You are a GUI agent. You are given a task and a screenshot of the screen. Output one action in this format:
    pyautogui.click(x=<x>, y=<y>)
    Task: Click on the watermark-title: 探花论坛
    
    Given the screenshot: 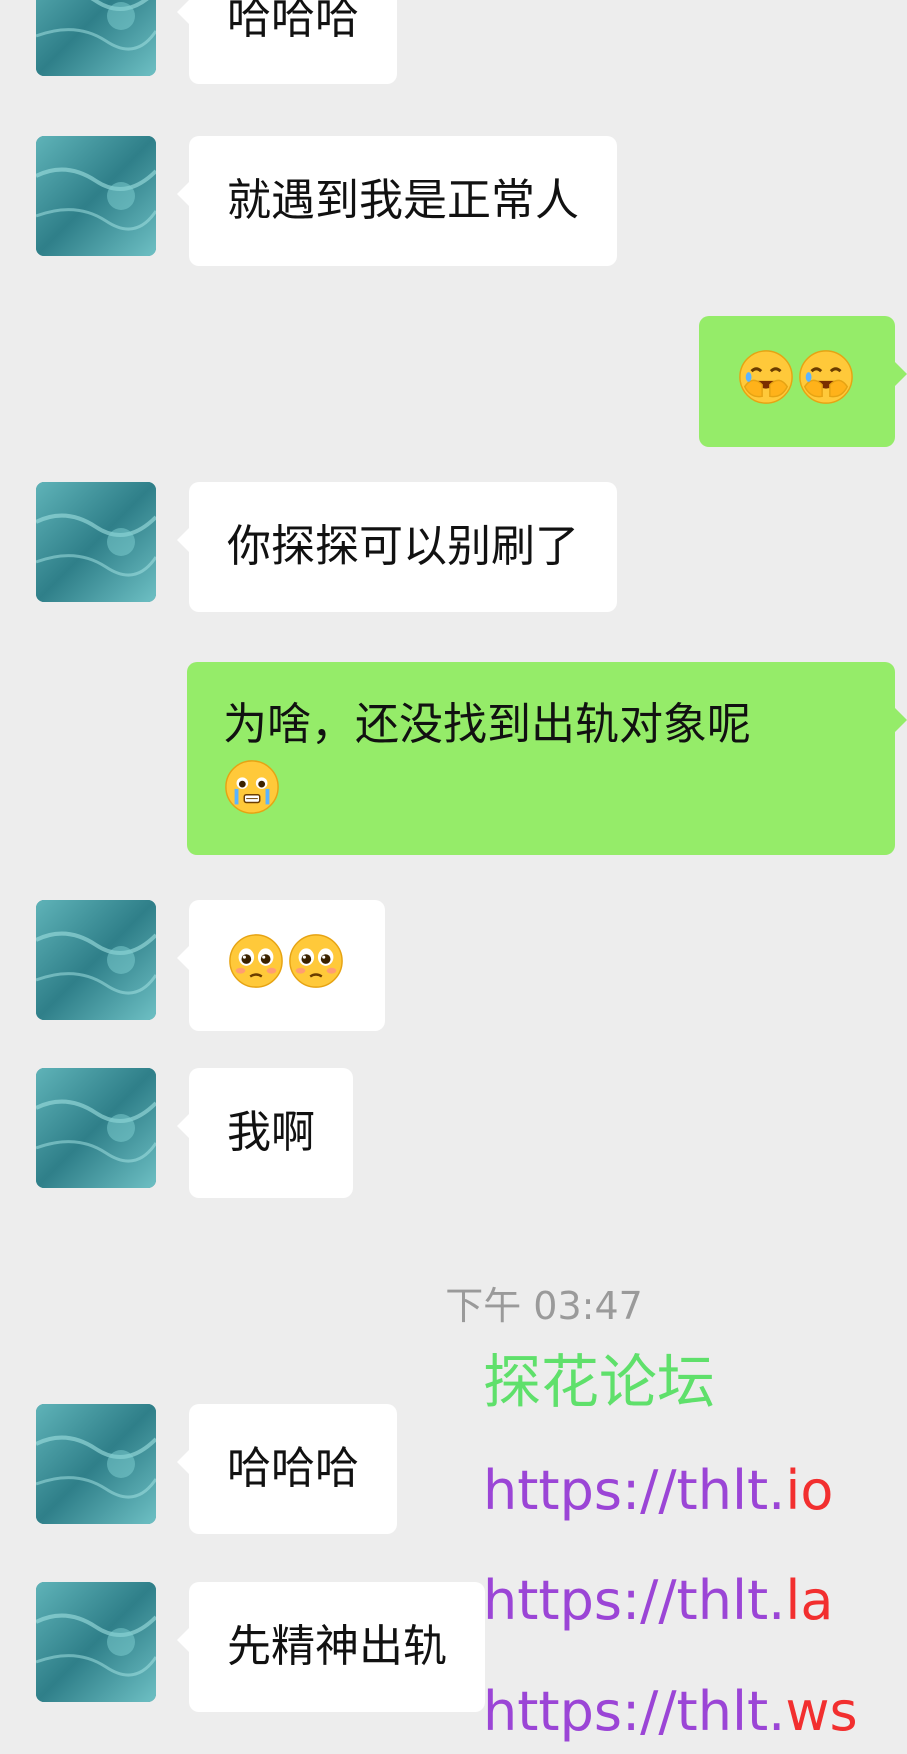 What is the action you would take?
    pyautogui.click(x=599, y=1382)
    